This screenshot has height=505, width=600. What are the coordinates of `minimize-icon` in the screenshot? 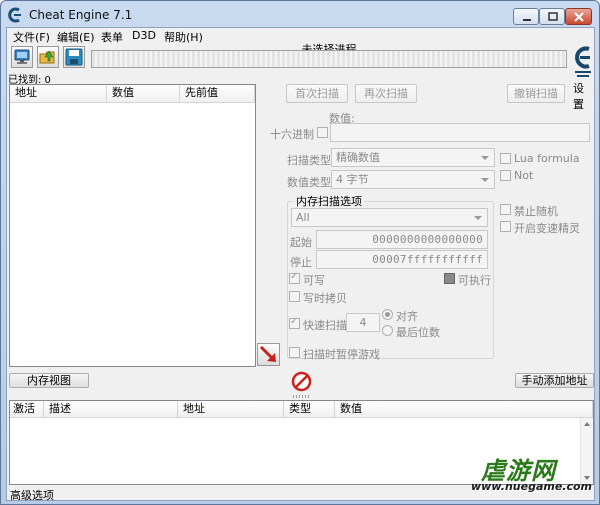 It's located at (527, 20).